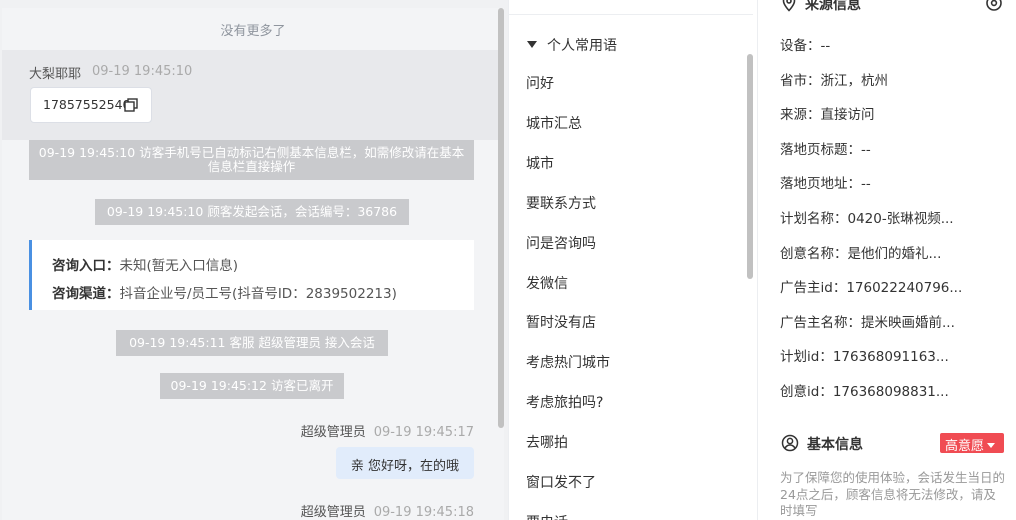 The width and height of the screenshot is (1016, 520). What do you see at coordinates (564, 402) in the screenshot?
I see `phrase-item: 考虑旅拍吗?` at bounding box center [564, 402].